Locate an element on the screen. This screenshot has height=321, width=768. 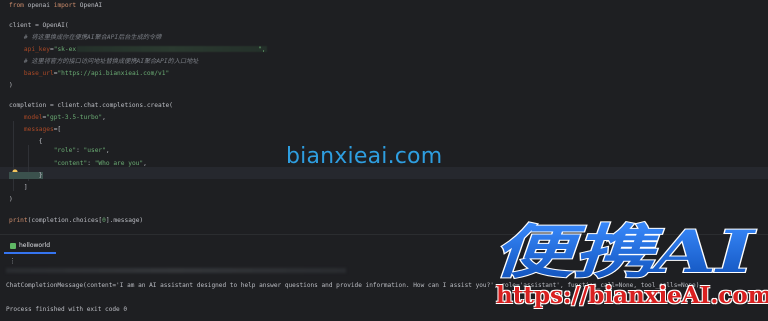
code-line: print(completion.choices[0].message) is located at coordinates (76, 221).